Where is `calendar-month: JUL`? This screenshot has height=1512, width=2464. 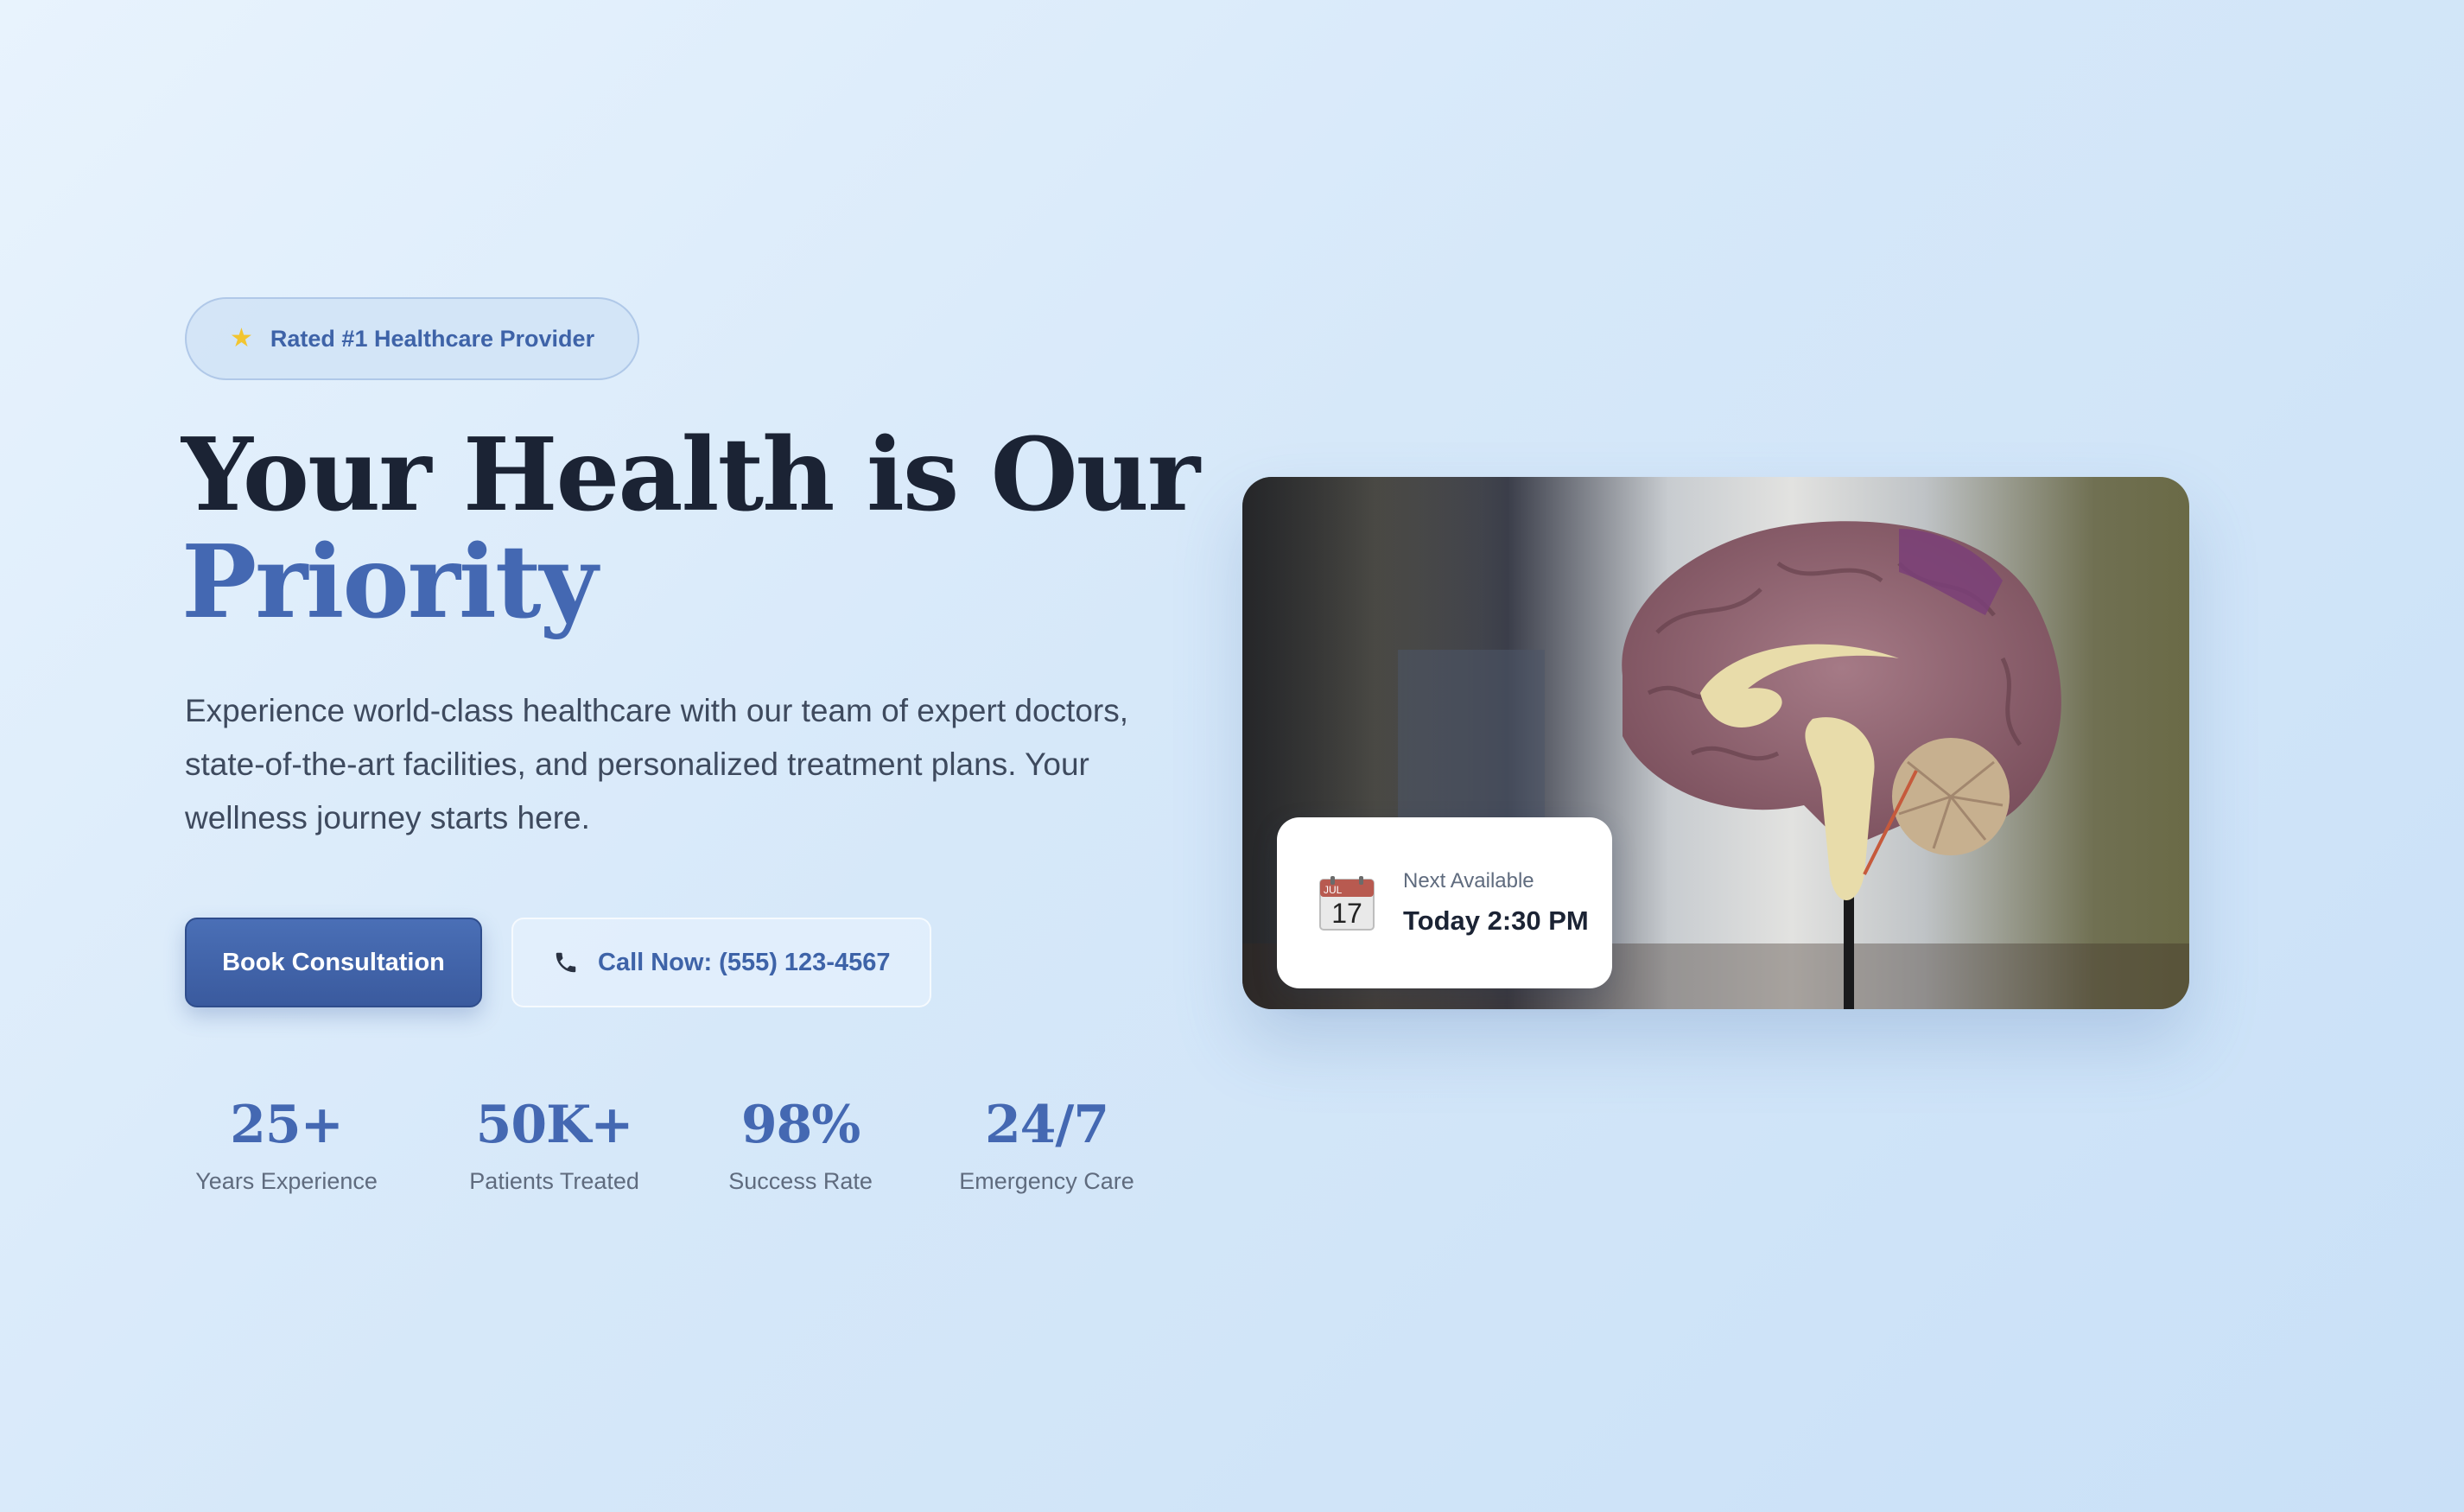
calendar-month: JUL is located at coordinates (1334, 890).